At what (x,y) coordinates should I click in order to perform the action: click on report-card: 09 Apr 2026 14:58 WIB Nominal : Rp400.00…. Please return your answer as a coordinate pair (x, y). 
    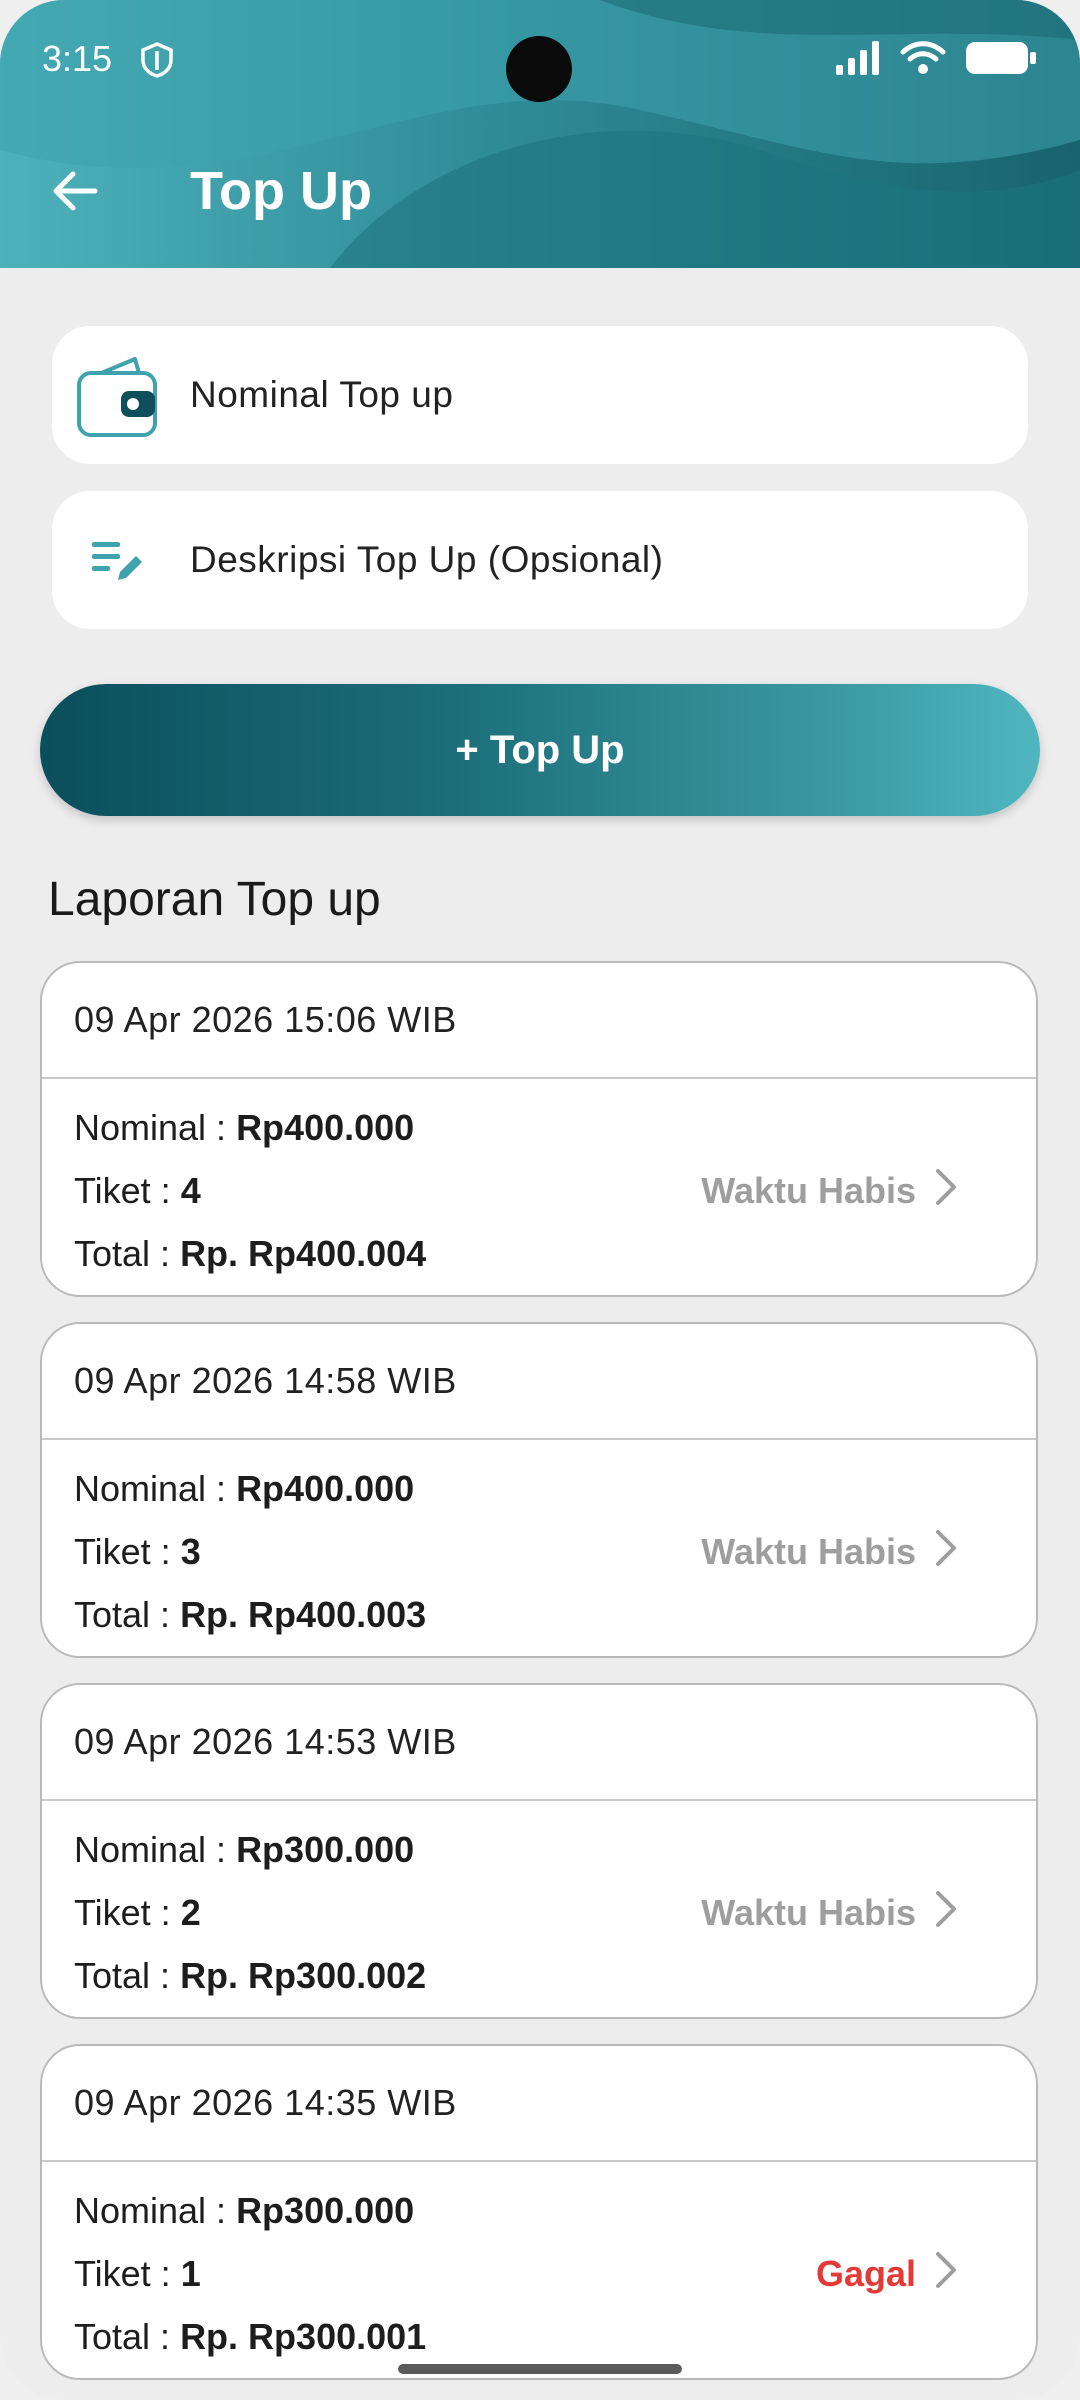
    Looking at the image, I should click on (539, 1490).